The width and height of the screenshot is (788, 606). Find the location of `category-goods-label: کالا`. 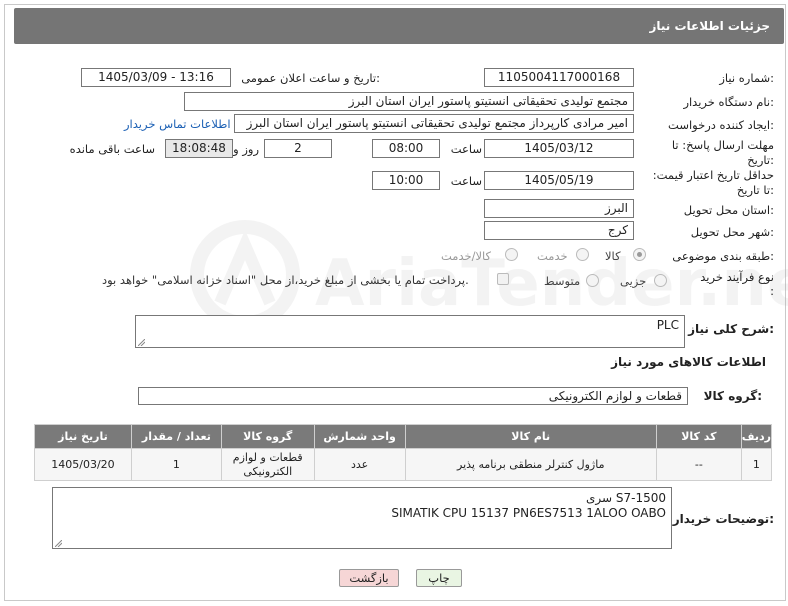

category-goods-label: کالا is located at coordinates (613, 256).